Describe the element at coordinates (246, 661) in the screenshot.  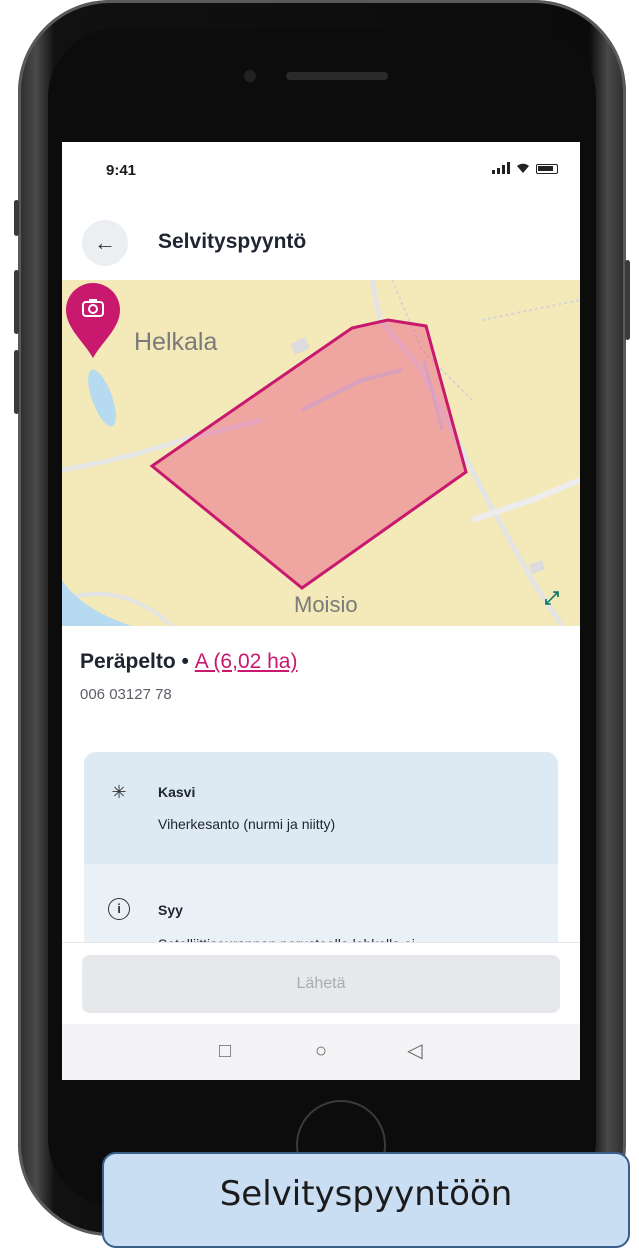
I see `parcel-area-link: A (6,02 ha)` at that location.